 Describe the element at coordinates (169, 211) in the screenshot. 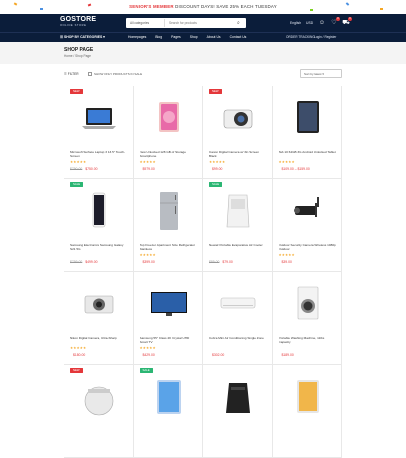

I see `fridge-icon` at that location.